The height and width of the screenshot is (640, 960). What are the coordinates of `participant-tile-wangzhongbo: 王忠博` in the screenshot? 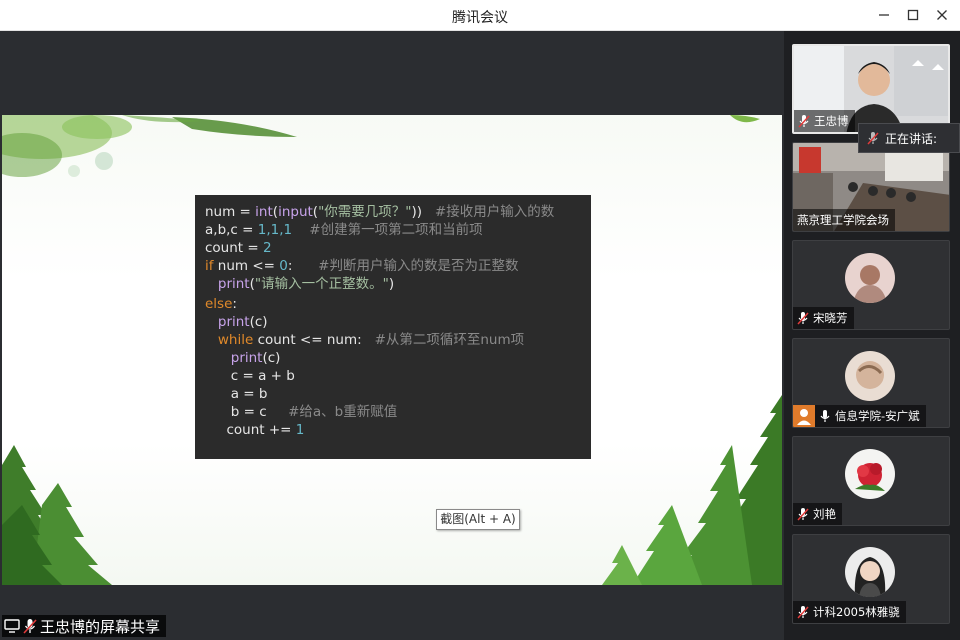 It's located at (871, 89).